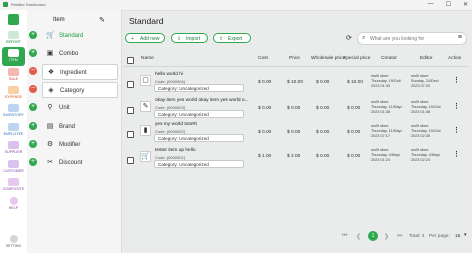  What do you see at coordinates (145, 38) in the screenshot?
I see `add-new-button: + Add new` at bounding box center [145, 38].